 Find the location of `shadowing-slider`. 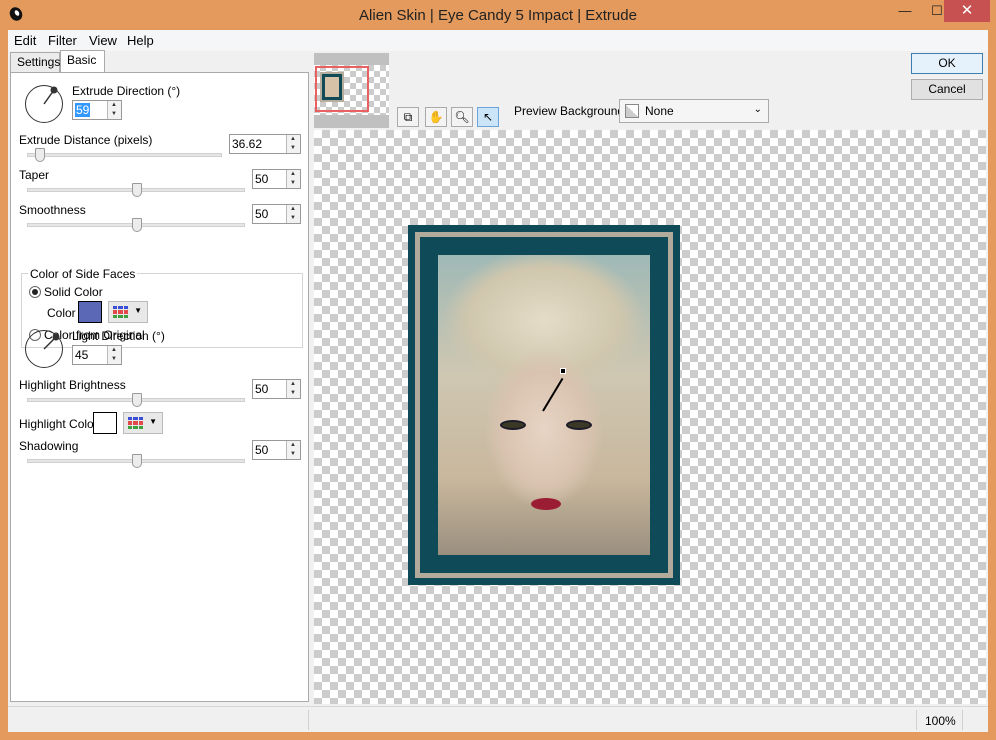

shadowing-slider is located at coordinates (136, 461).